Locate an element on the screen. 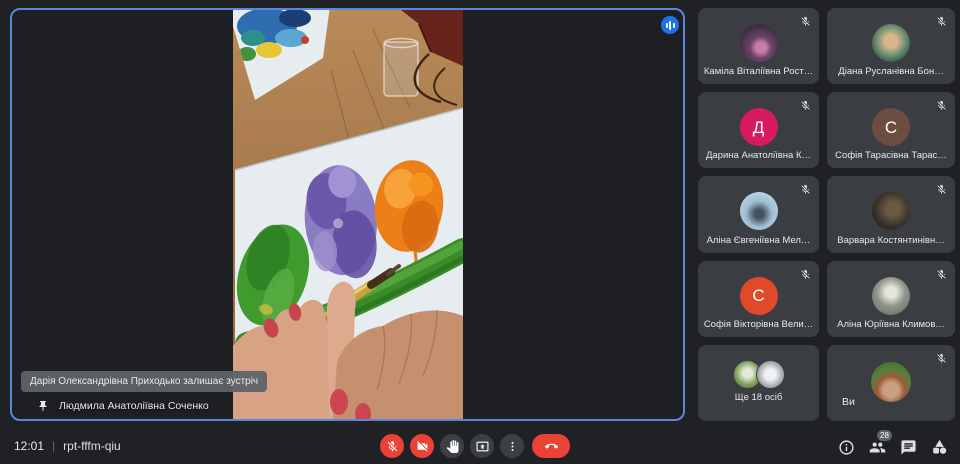 The image size is (960, 464). self-label: Ви is located at coordinates (848, 401).